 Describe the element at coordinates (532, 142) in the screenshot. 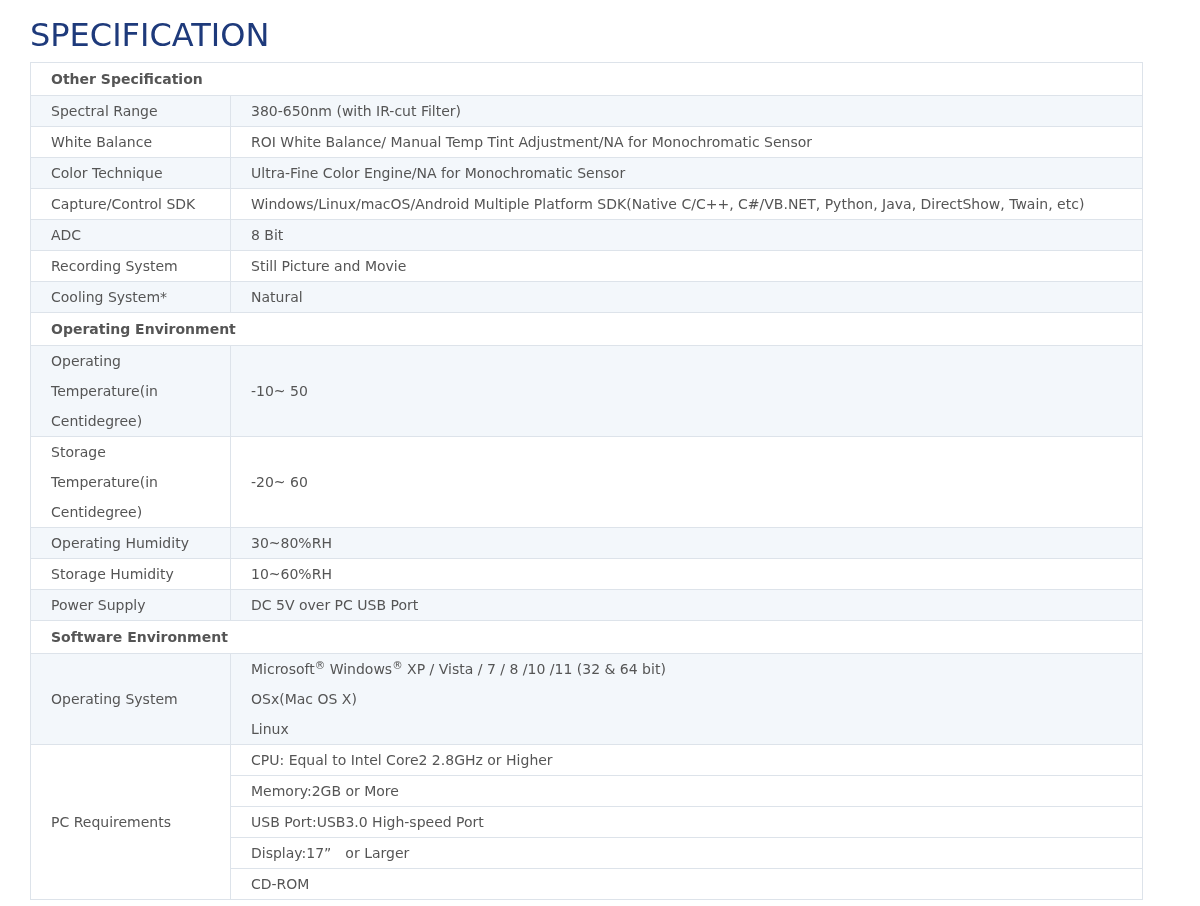

I see `spec-value: ROI White Balance/ Manual Temp Tint Adjustment/NA for Monochromatic Sensor` at that location.